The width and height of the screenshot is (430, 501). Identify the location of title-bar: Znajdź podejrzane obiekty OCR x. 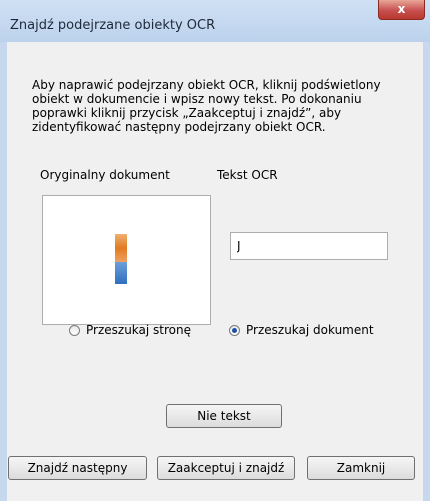
(215, 21).